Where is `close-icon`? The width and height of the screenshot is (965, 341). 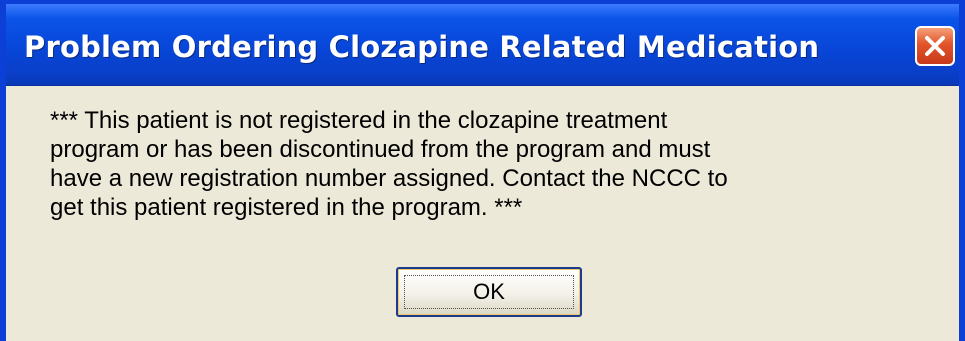
close-icon is located at coordinates (935, 46).